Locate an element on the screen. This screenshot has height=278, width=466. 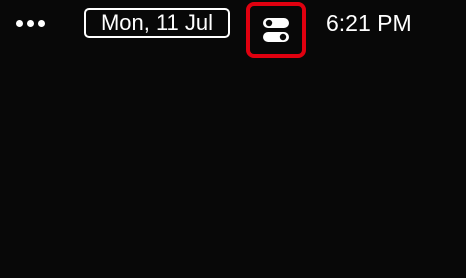
more-dots-icon is located at coordinates (33, 23).